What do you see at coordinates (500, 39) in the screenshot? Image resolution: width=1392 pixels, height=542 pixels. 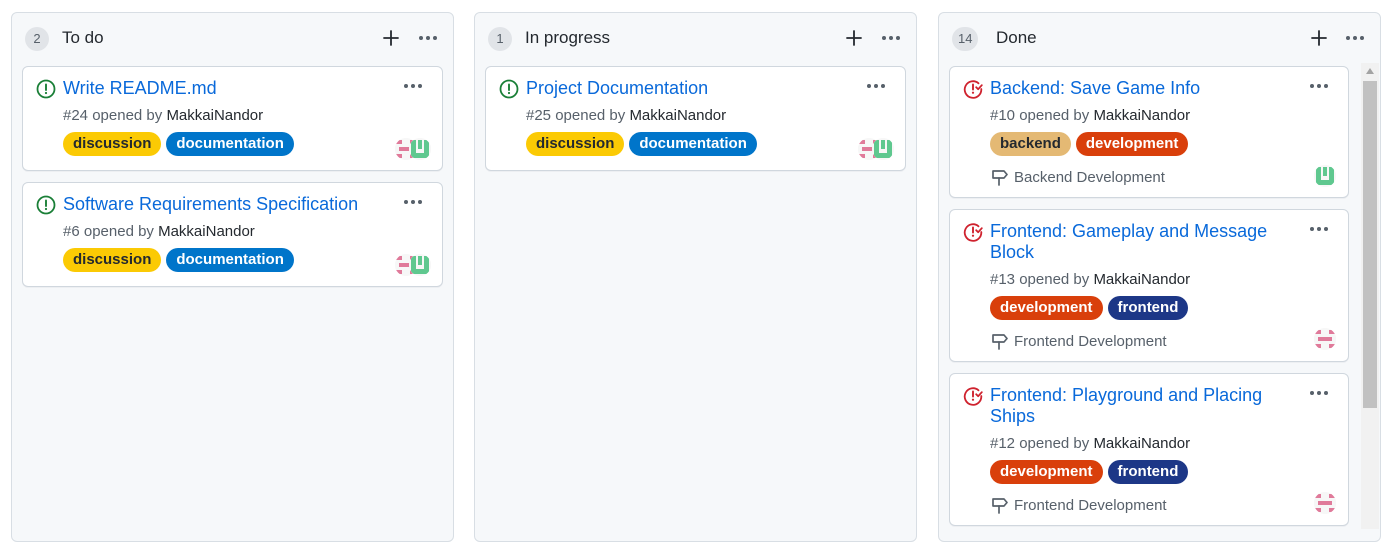 I see `column-card-count: 1` at bounding box center [500, 39].